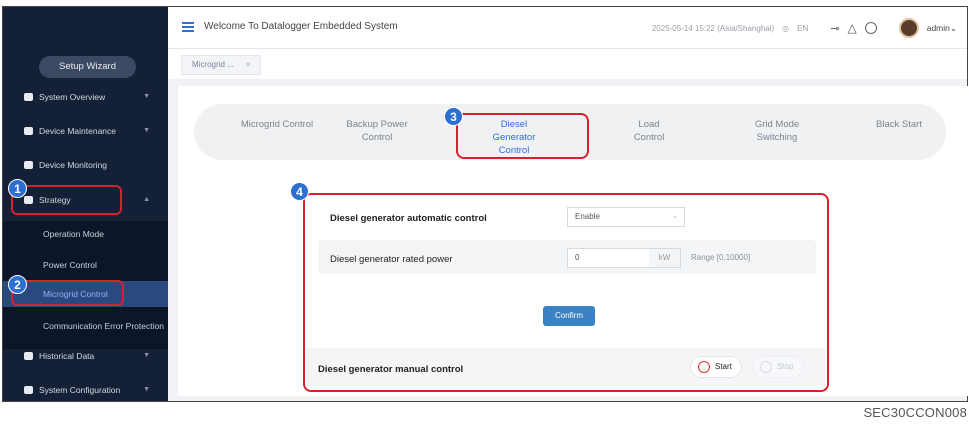 This screenshot has height=426, width=969. I want to click on overview-icon, so click(28, 97).